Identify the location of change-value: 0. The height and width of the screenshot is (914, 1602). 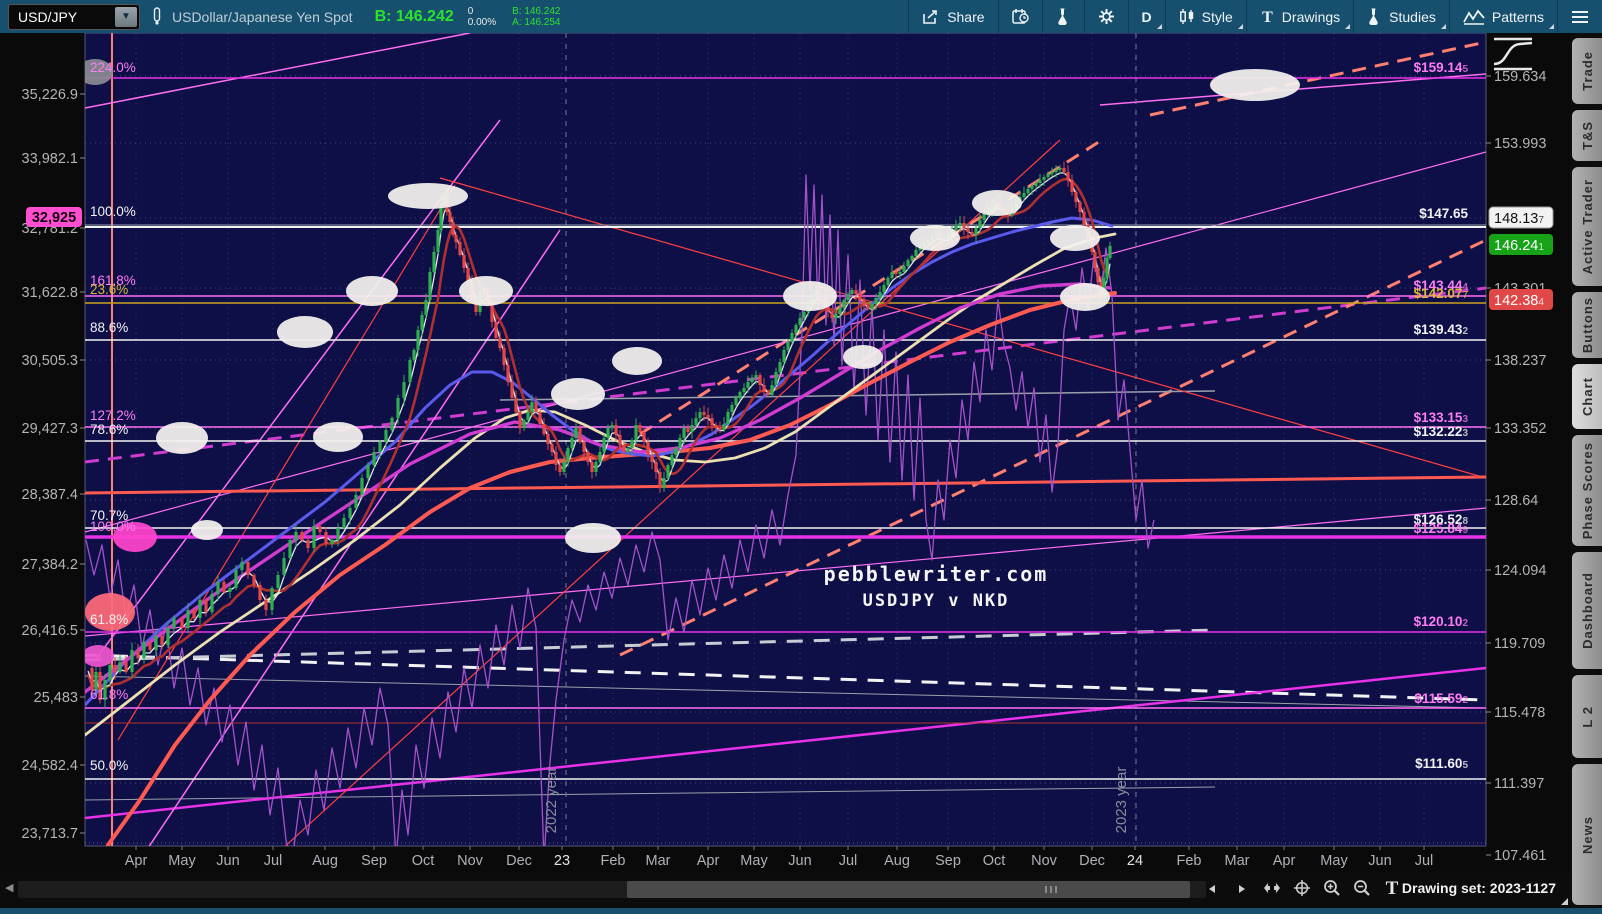
(470, 11).